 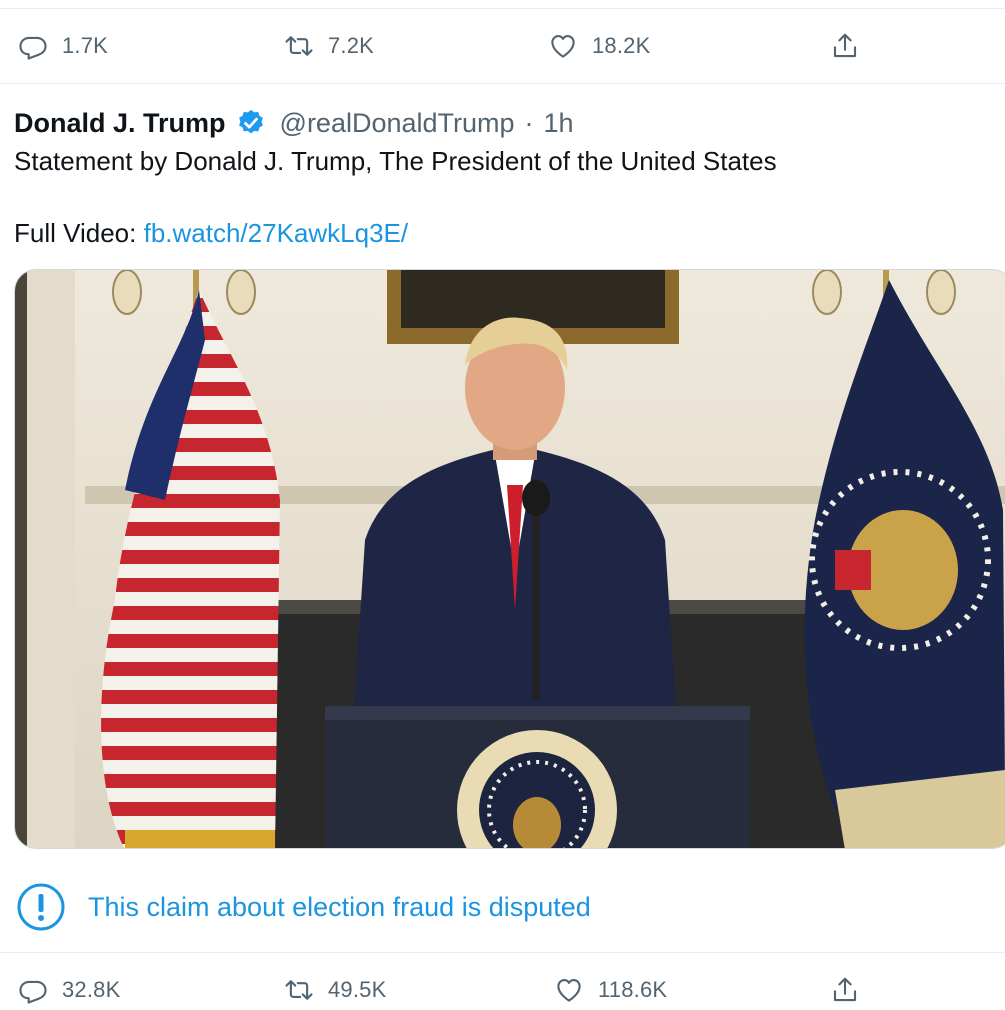 I want to click on tweet-header: Donald J. Trump @realDonaldTrump · 1h, so click(x=294, y=123).